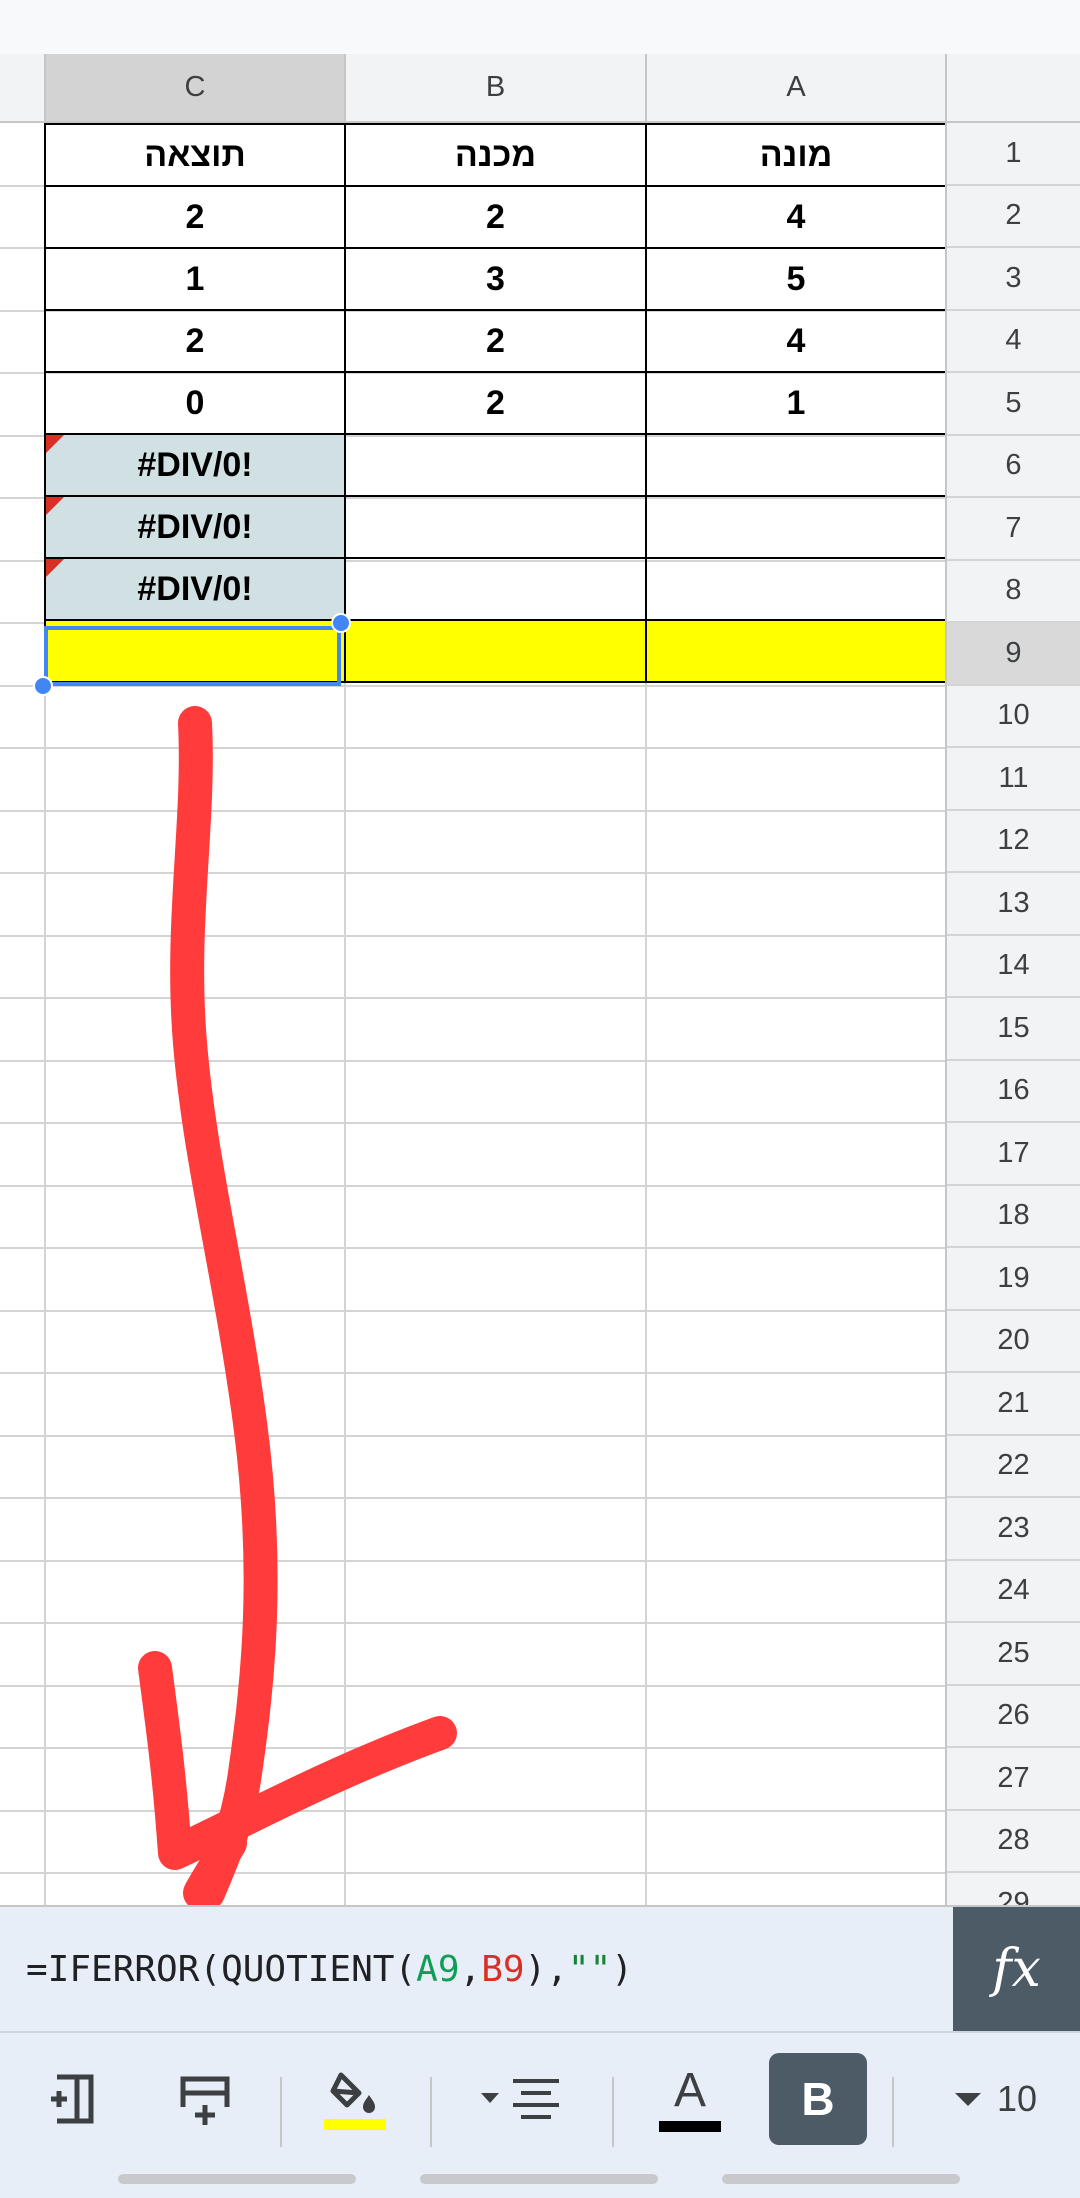 The width and height of the screenshot is (1080, 2198). What do you see at coordinates (589, 1969) in the screenshot?
I see `formula-string: ""` at bounding box center [589, 1969].